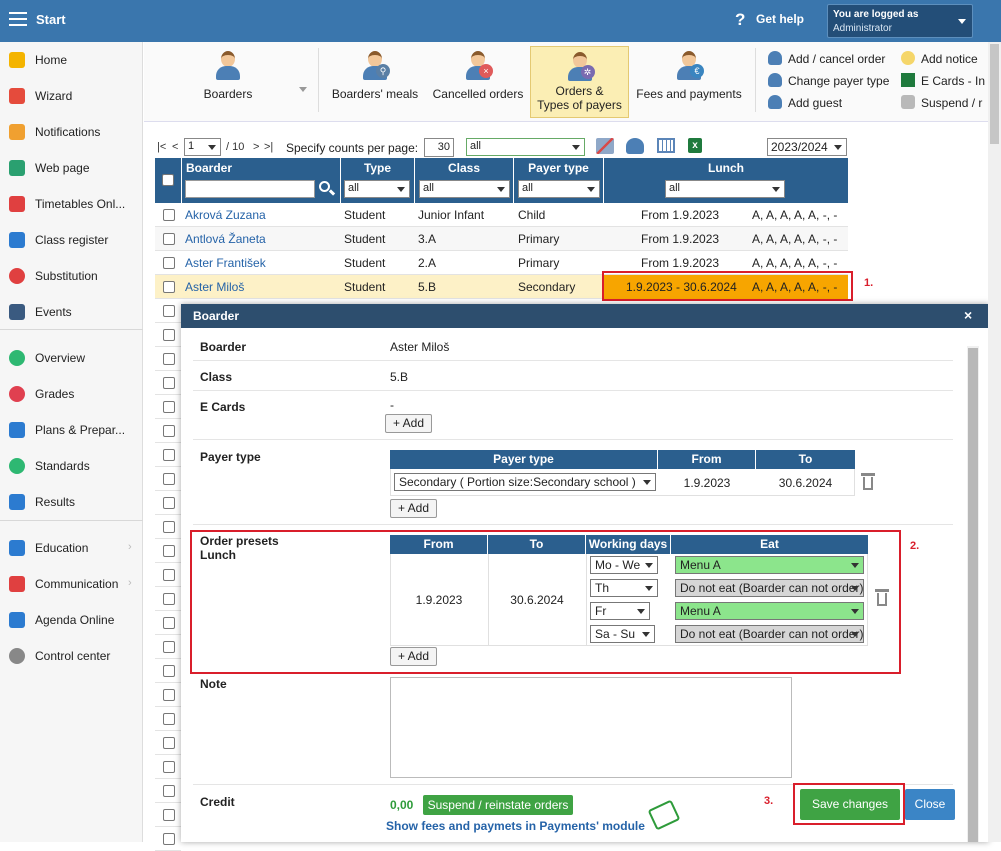 This screenshot has height=851, width=1001. What do you see at coordinates (327, 188) in the screenshot?
I see `search-icon` at bounding box center [327, 188].